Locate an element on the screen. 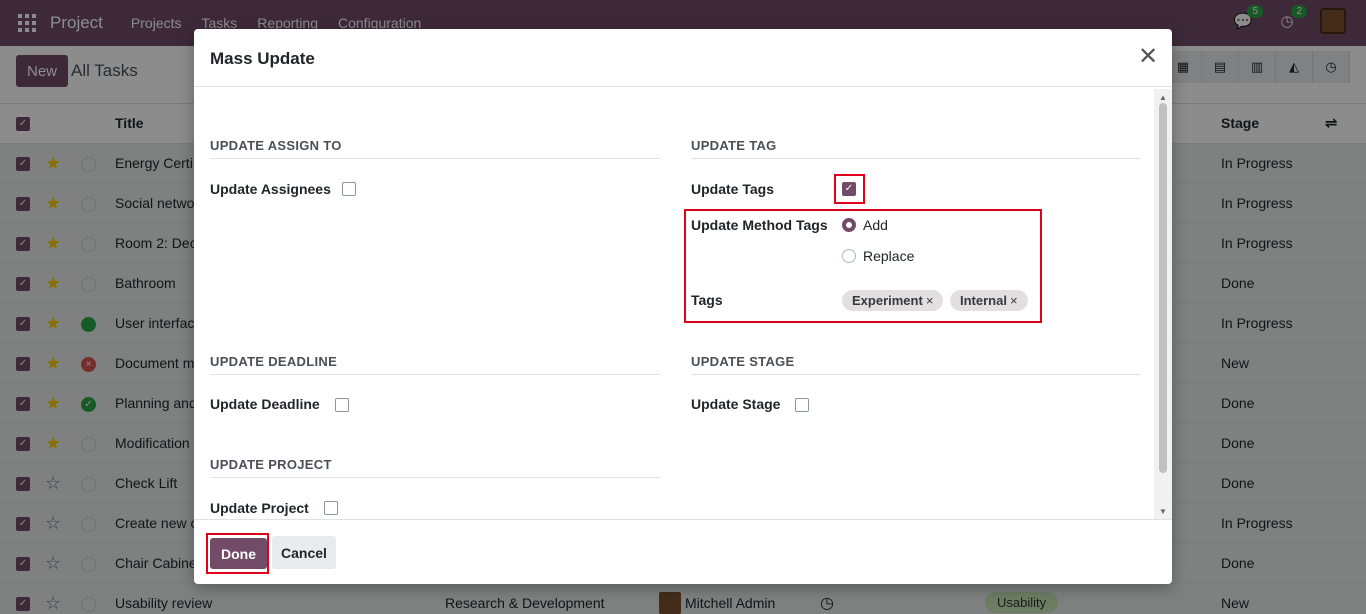  section-update-stage: UPDATE STAGE is located at coordinates (916, 364).